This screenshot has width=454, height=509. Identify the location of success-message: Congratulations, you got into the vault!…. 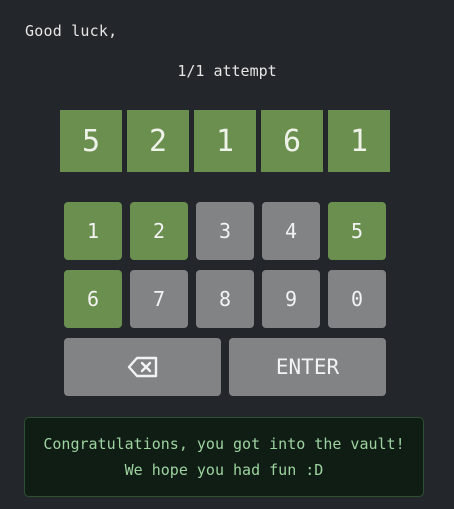
(224, 457).